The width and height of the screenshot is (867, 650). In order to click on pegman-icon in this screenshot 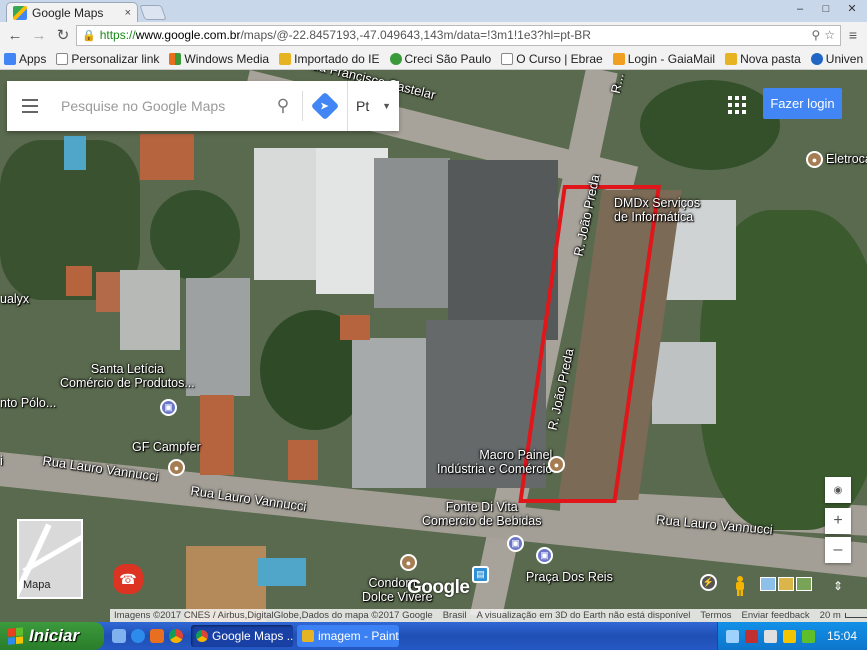, I will do `click(740, 586)`.